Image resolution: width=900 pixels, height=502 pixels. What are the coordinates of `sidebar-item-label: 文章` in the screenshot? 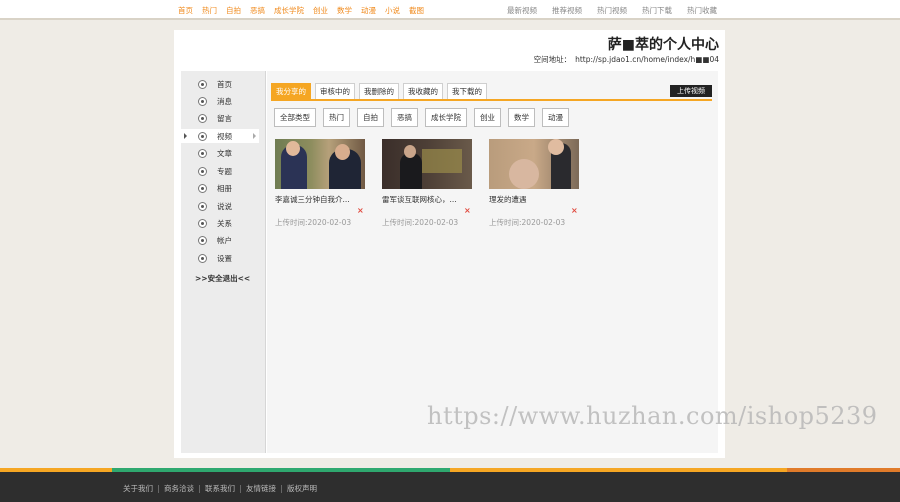 It's located at (224, 153).